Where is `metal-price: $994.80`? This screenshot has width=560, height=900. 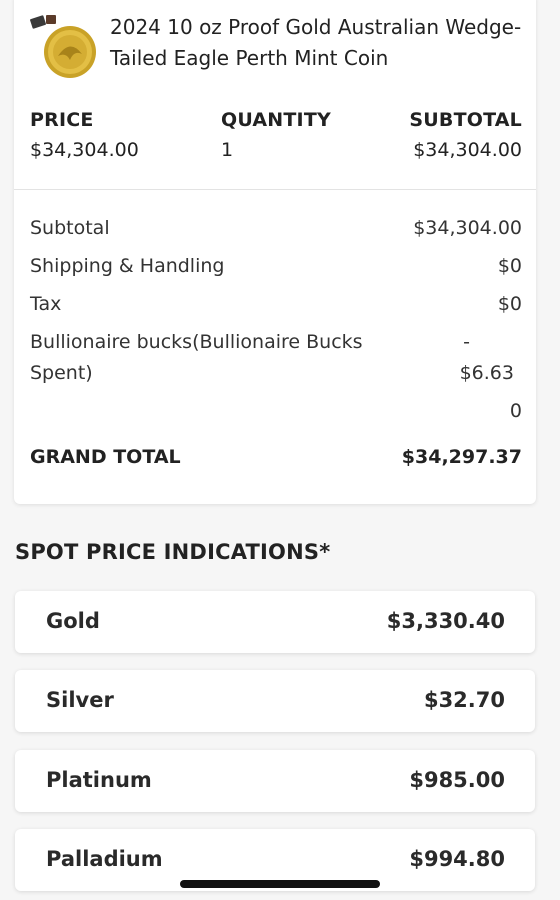
metal-price: $994.80 is located at coordinates (457, 859).